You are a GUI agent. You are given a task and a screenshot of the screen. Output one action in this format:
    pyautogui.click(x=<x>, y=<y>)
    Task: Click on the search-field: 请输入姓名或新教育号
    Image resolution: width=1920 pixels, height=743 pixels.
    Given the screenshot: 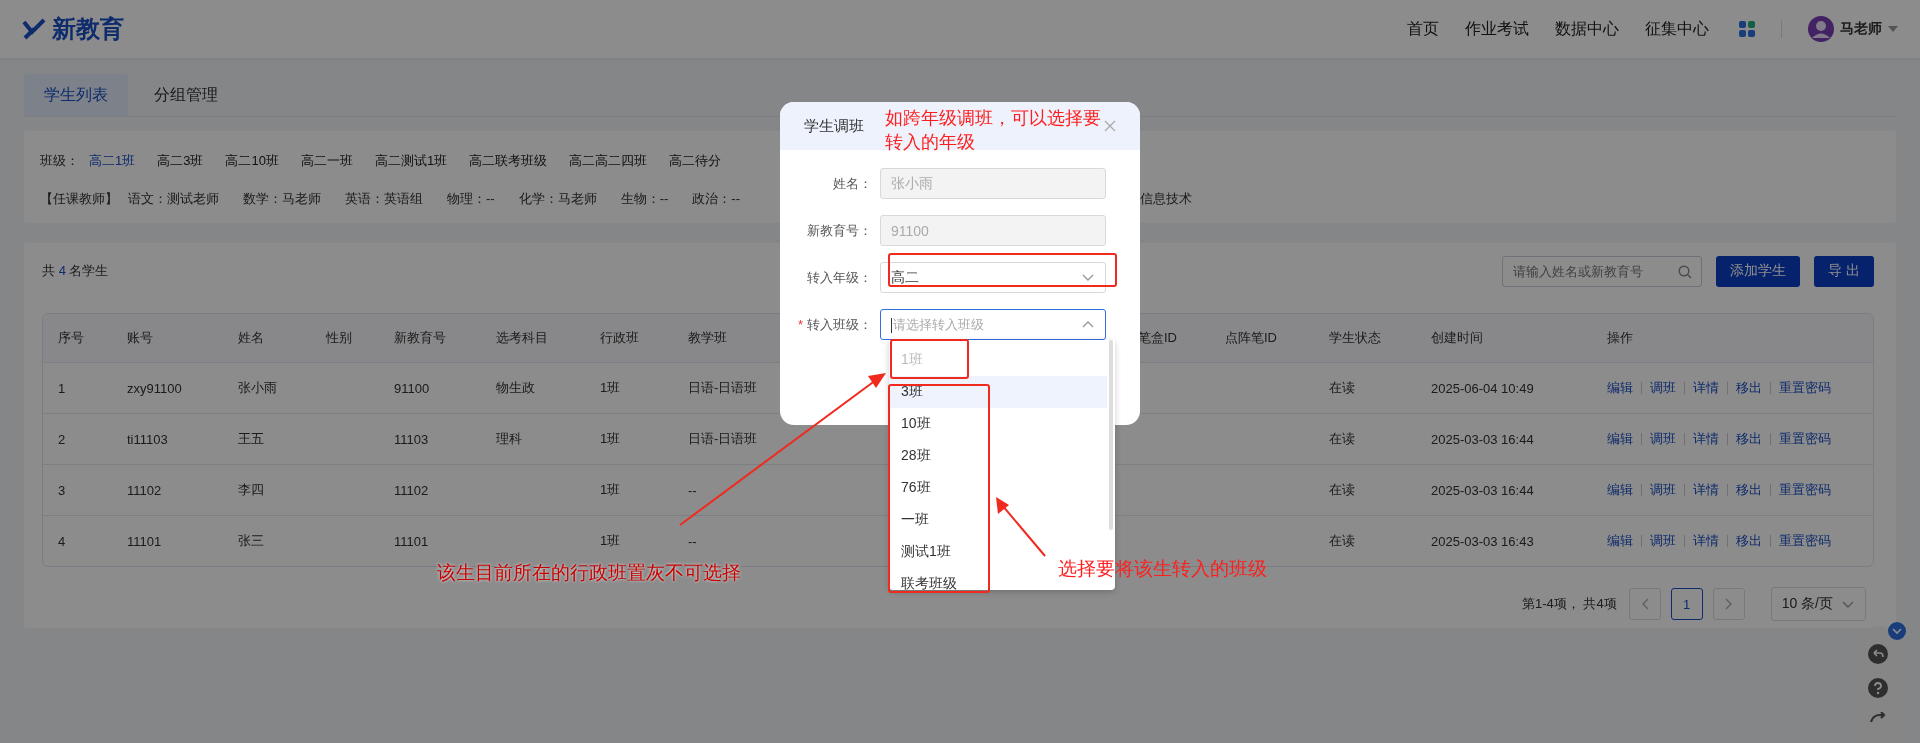 What is the action you would take?
    pyautogui.click(x=1602, y=271)
    